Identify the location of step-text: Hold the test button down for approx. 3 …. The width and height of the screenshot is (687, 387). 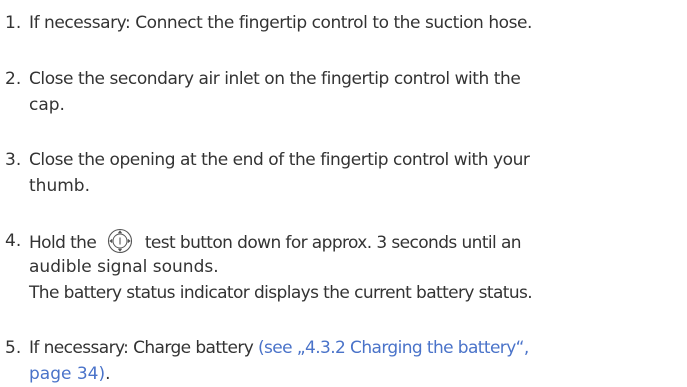
(358, 241).